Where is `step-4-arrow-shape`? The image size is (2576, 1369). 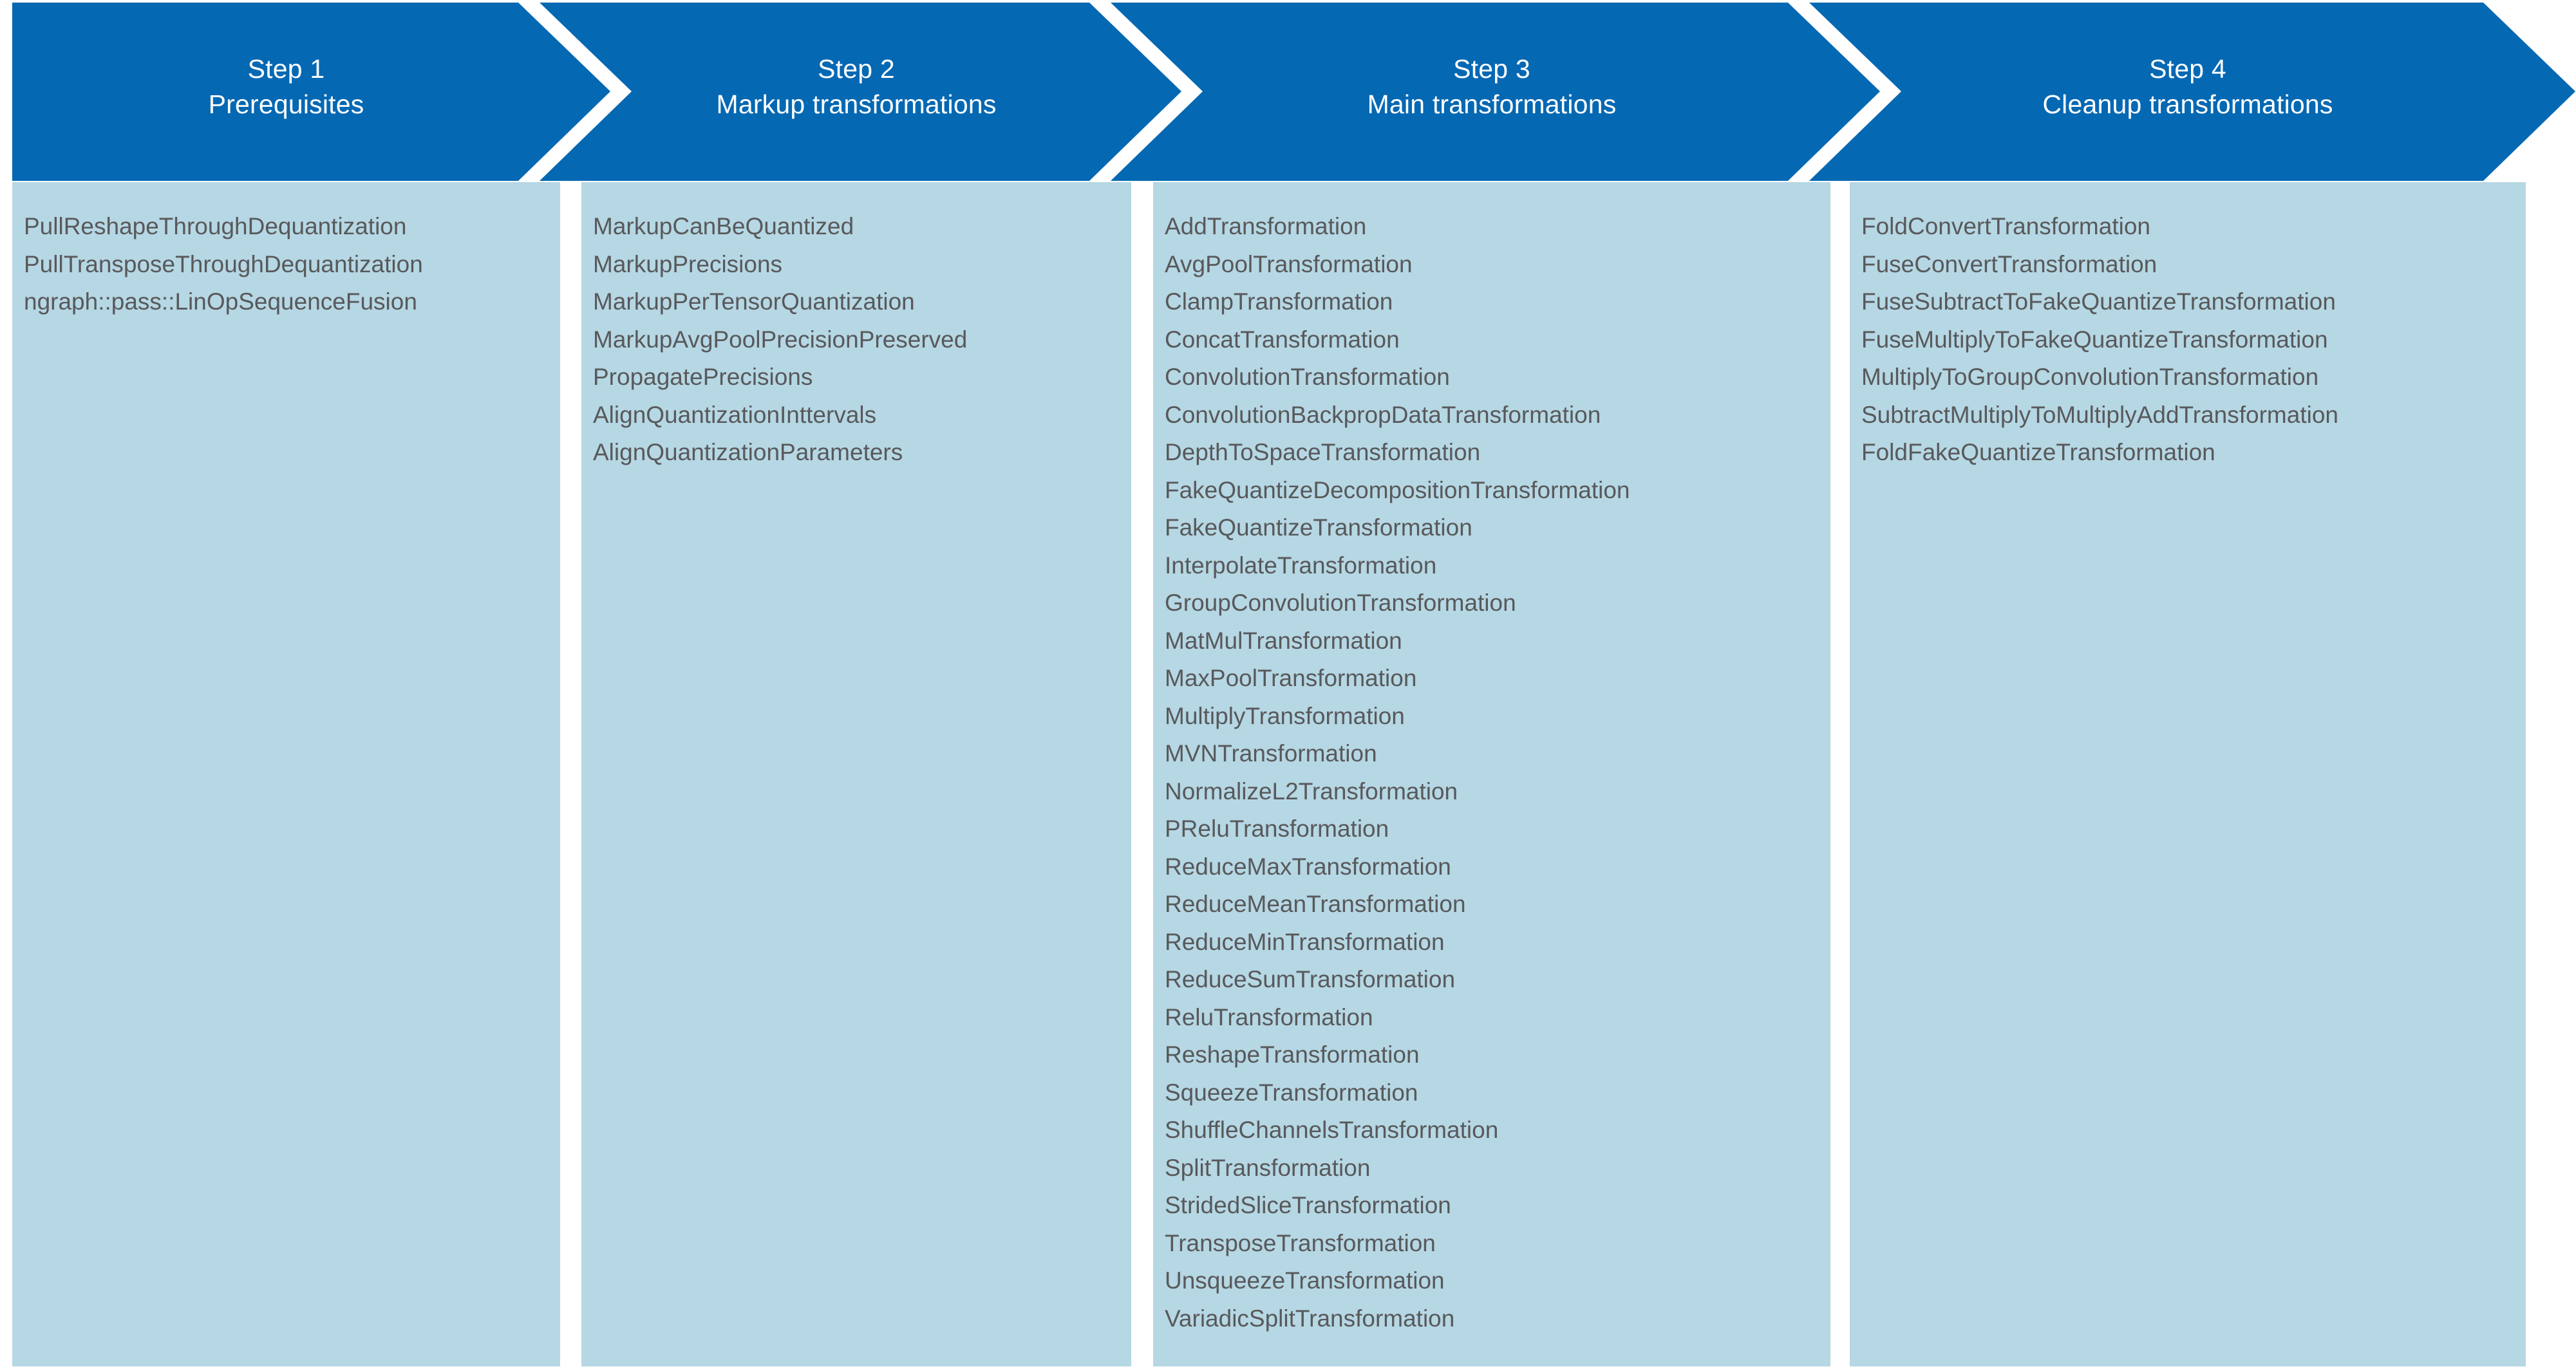 step-4-arrow-shape is located at coordinates (2192, 92).